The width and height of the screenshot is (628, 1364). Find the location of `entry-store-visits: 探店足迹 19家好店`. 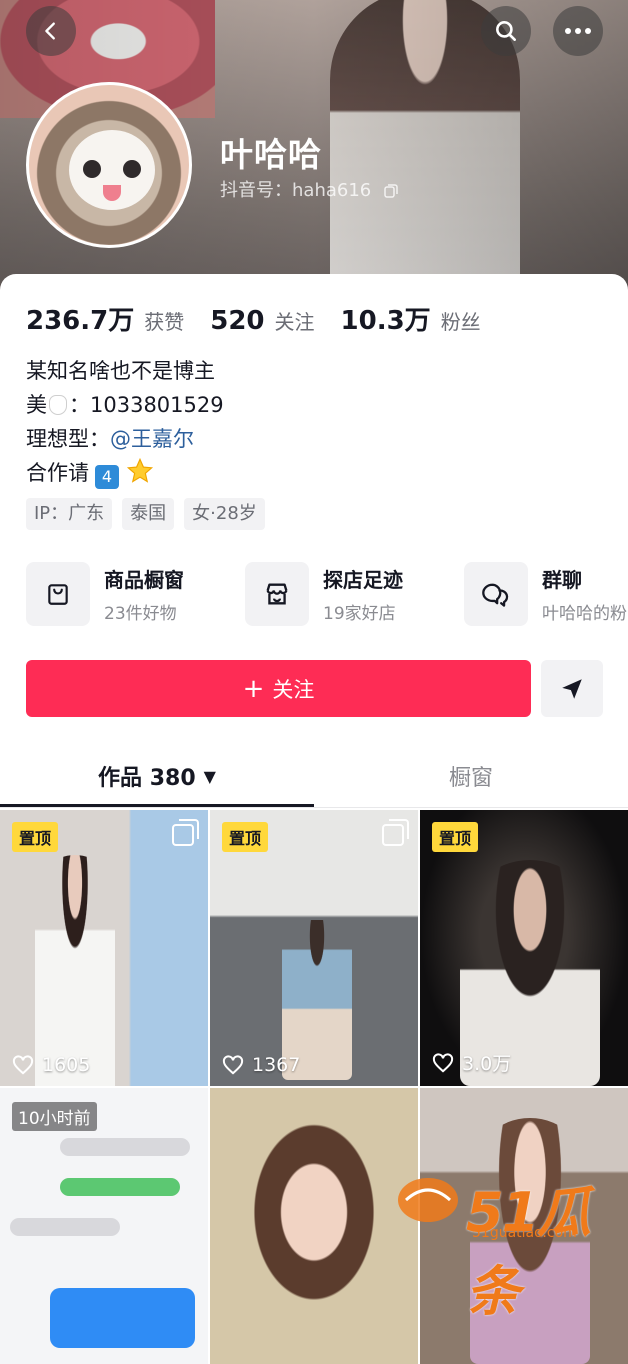

entry-store-visits: 探店足迹 19家好店 is located at coordinates (354, 594).